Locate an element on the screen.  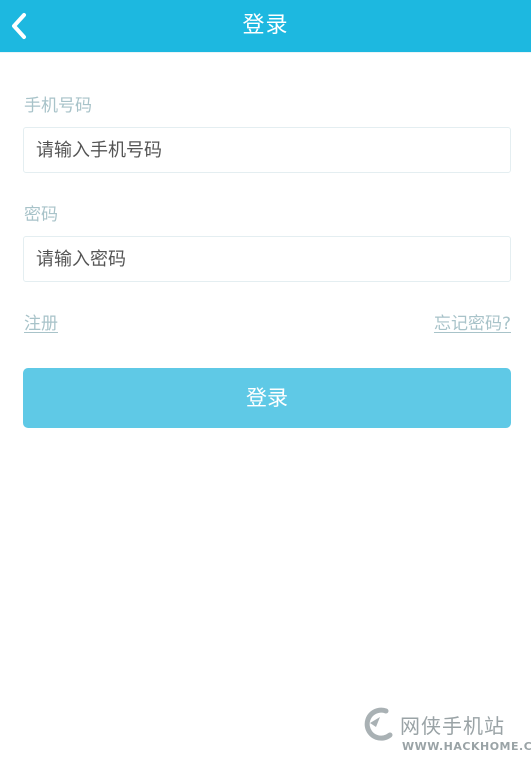
watermark-logo-icon is located at coordinates (378, 724).